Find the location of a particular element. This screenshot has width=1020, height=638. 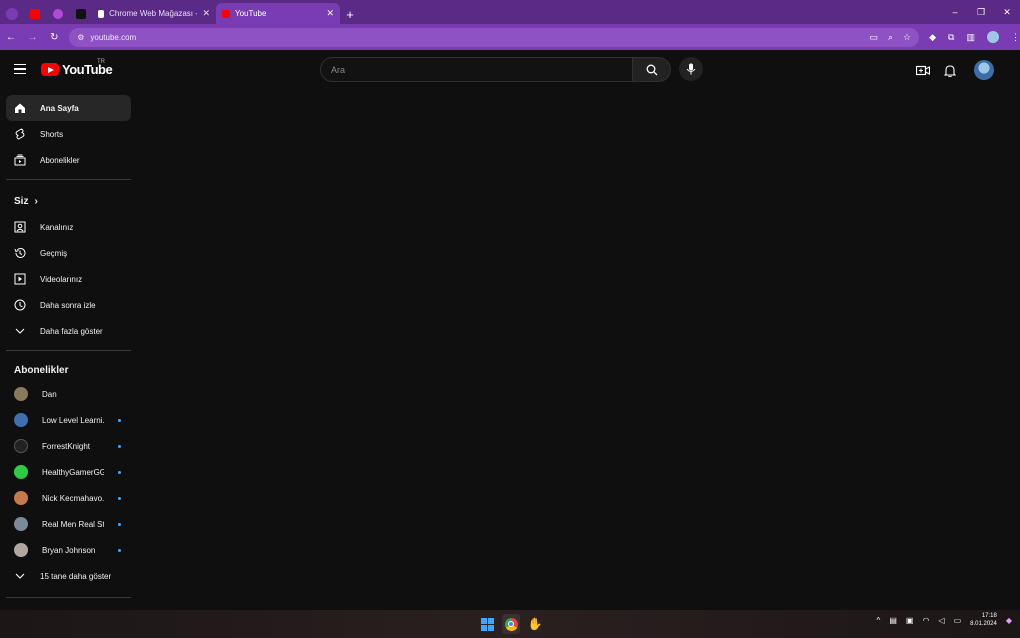

videos-icon is located at coordinates (20, 279).